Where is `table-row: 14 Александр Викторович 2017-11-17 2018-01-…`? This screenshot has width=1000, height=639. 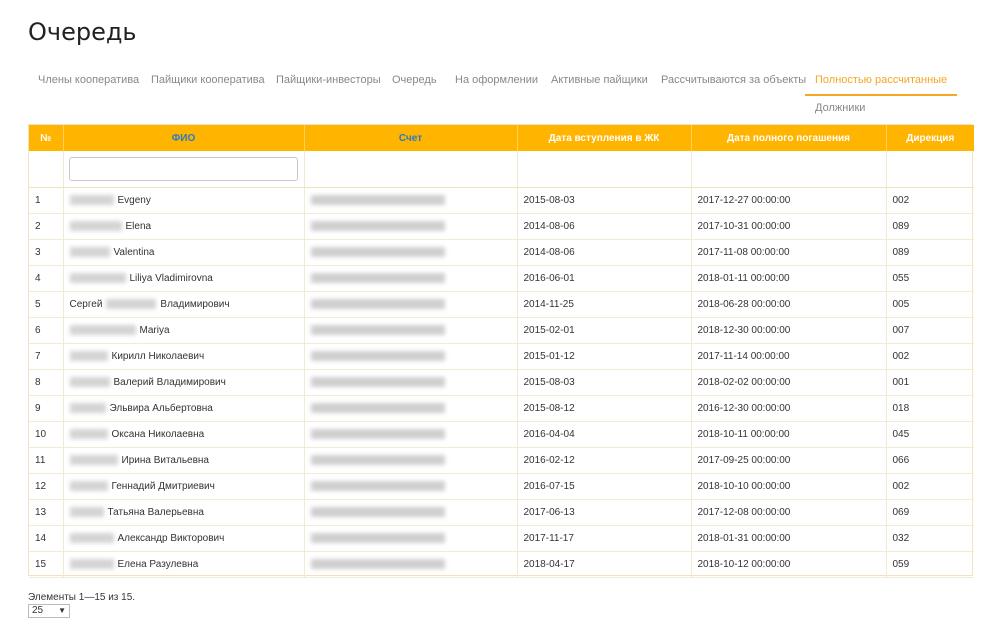
table-row: 14 Александр Викторович 2017-11-17 2018-01-… is located at coordinates (501, 538).